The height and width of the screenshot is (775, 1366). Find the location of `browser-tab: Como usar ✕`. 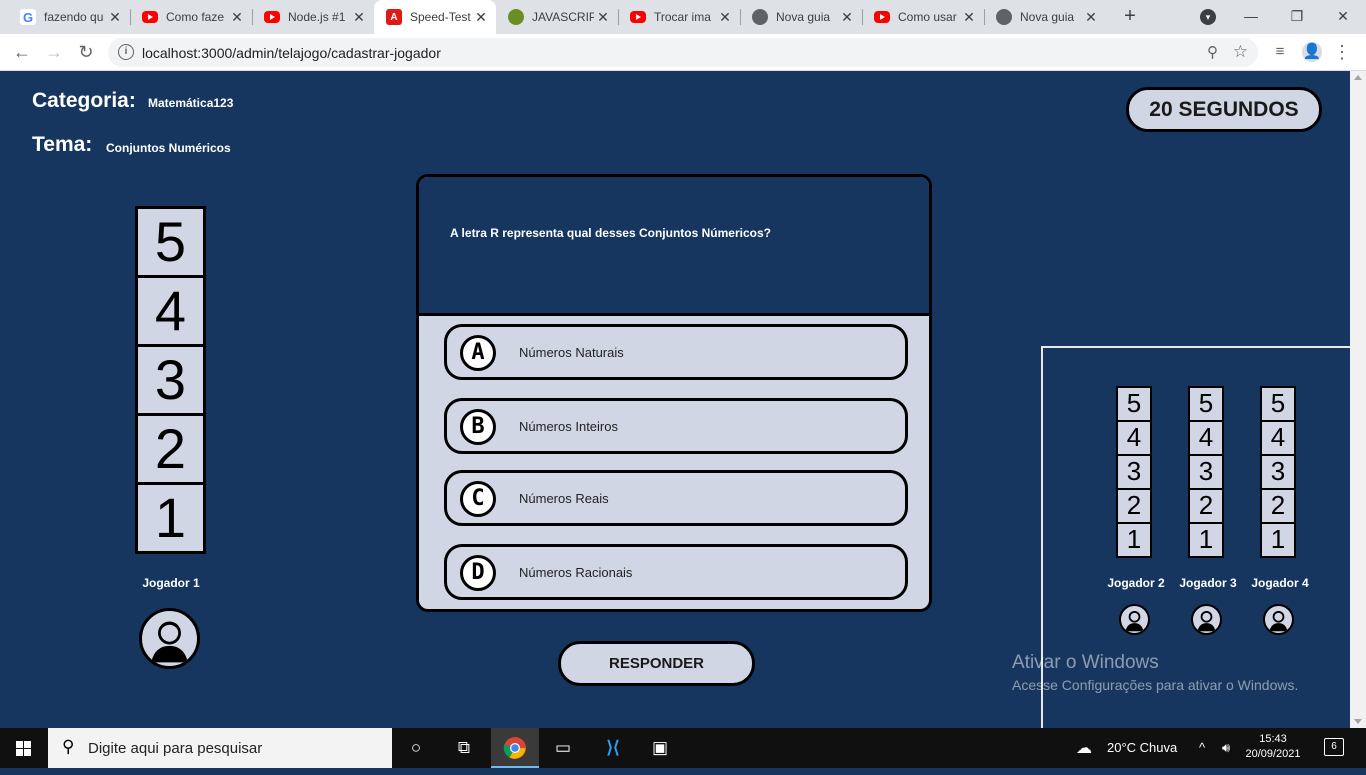

browser-tab: Como usar ✕ is located at coordinates (923, 17).